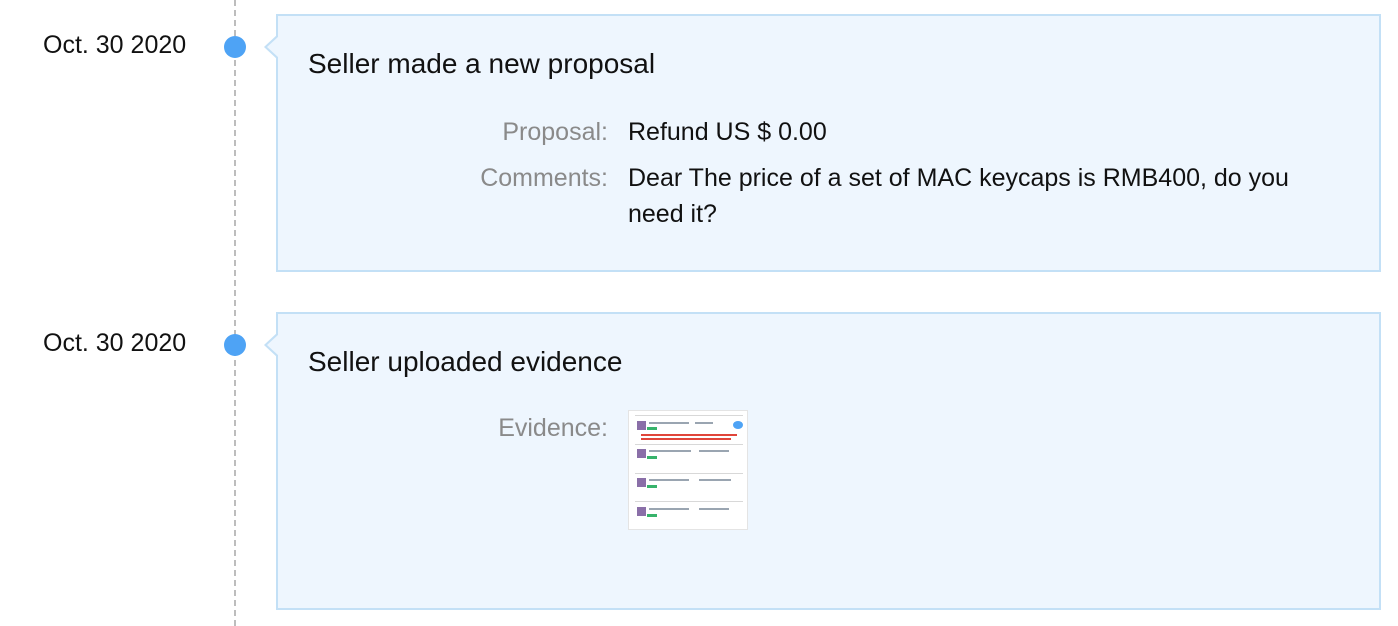 The image size is (1398, 626). I want to click on timeline-line, so click(235, 313).